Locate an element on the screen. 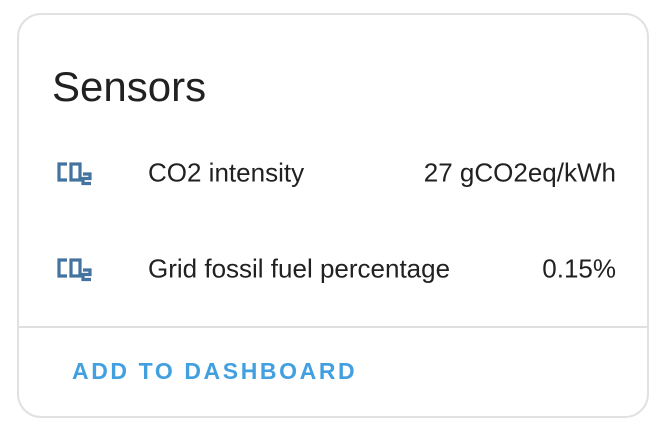 The image size is (659, 434). entity-name: CO2 intensity is located at coordinates (226, 172).